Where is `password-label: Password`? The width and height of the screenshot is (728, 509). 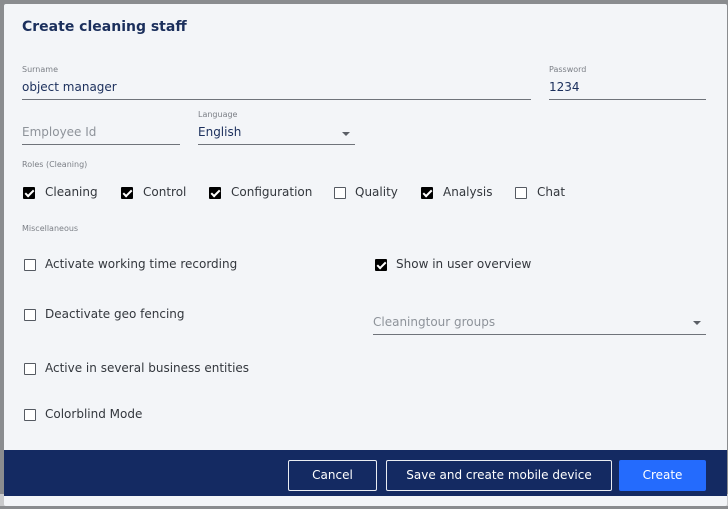 password-label: Password is located at coordinates (568, 69).